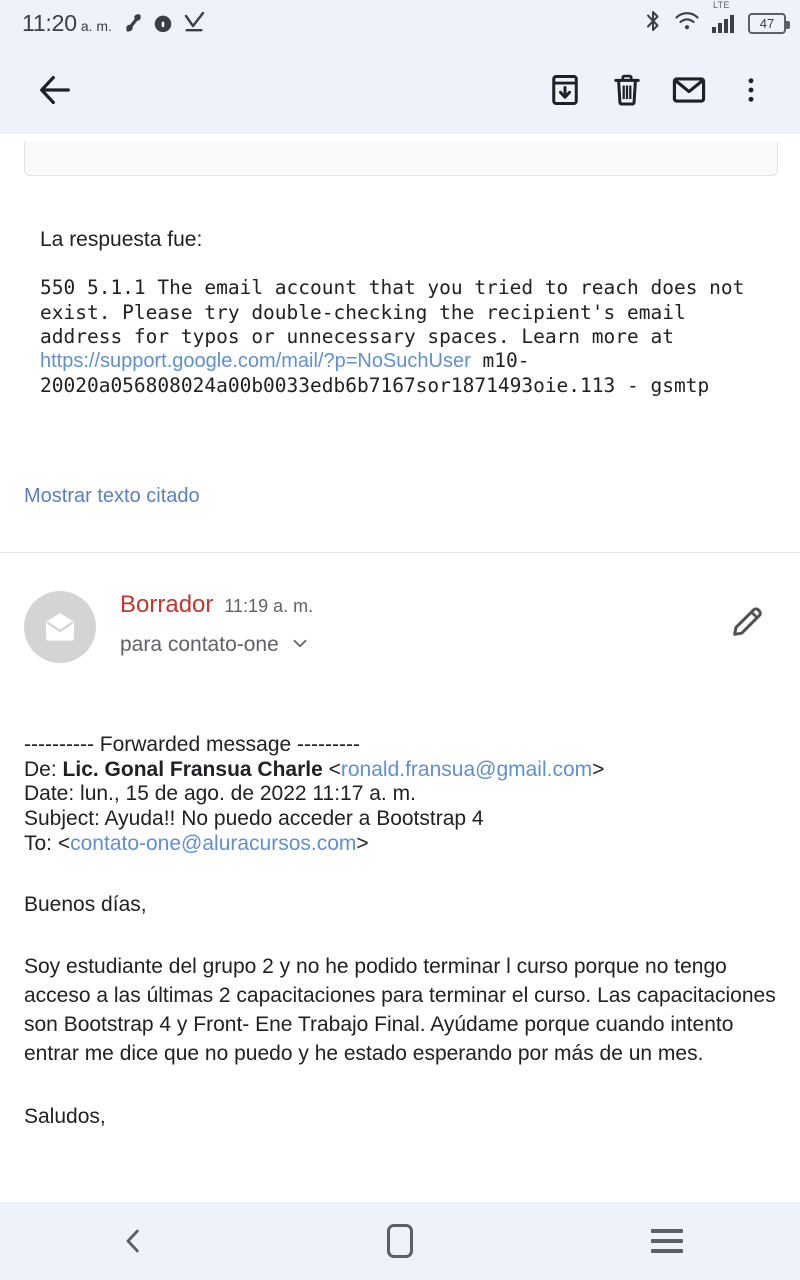 The image size is (800, 1280). Describe the element at coordinates (400, 23) in the screenshot. I see `status-bar: 11:20 a. m. LTE 47` at that location.